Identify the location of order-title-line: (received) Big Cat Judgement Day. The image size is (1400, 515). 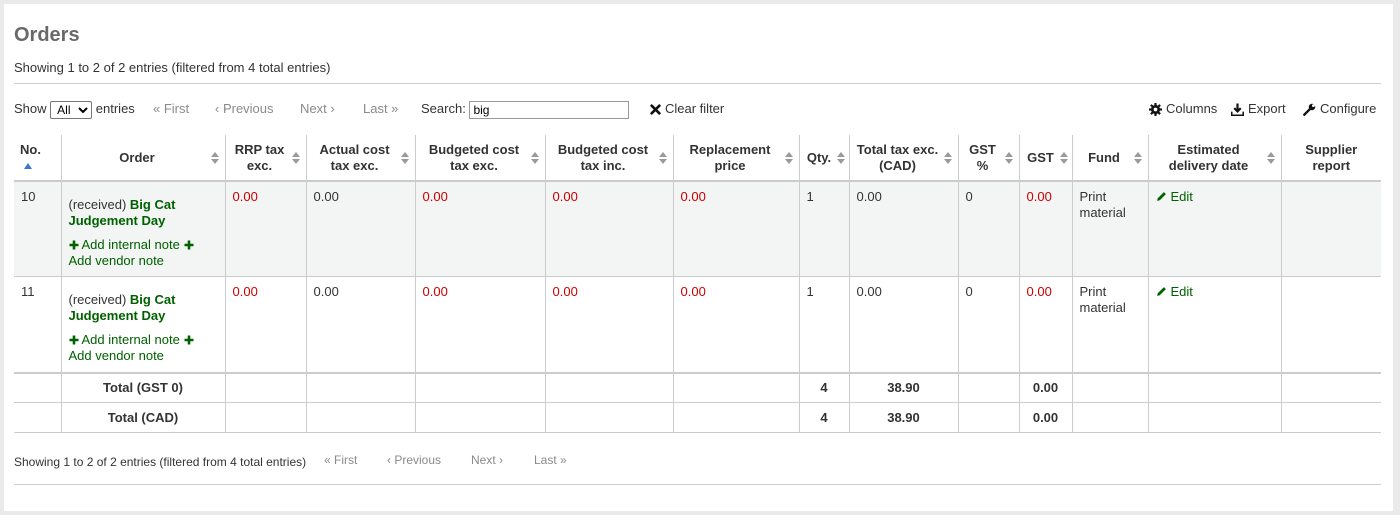
(143, 213).